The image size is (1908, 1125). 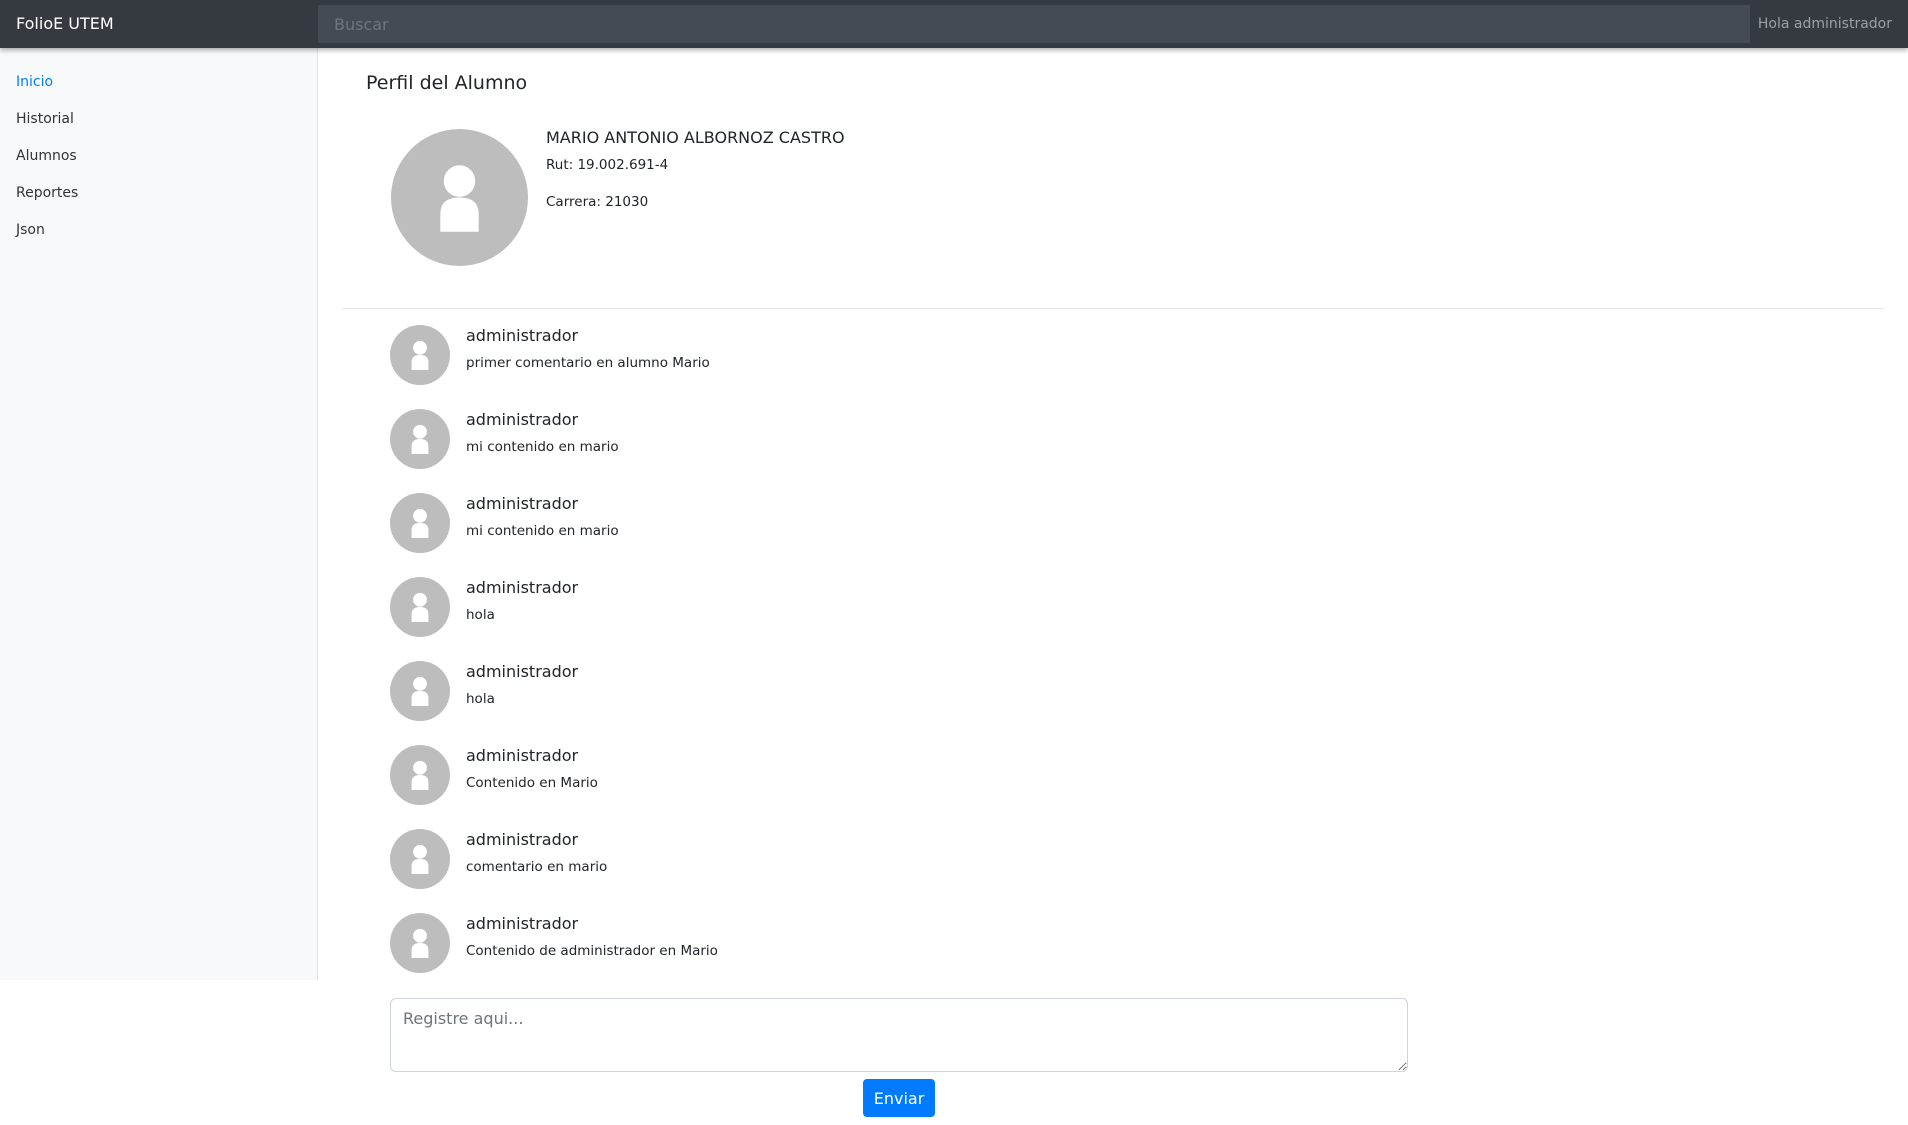 What do you see at coordinates (588, 363) in the screenshot?
I see `comment-text: primer comentario en alumno Mario` at bounding box center [588, 363].